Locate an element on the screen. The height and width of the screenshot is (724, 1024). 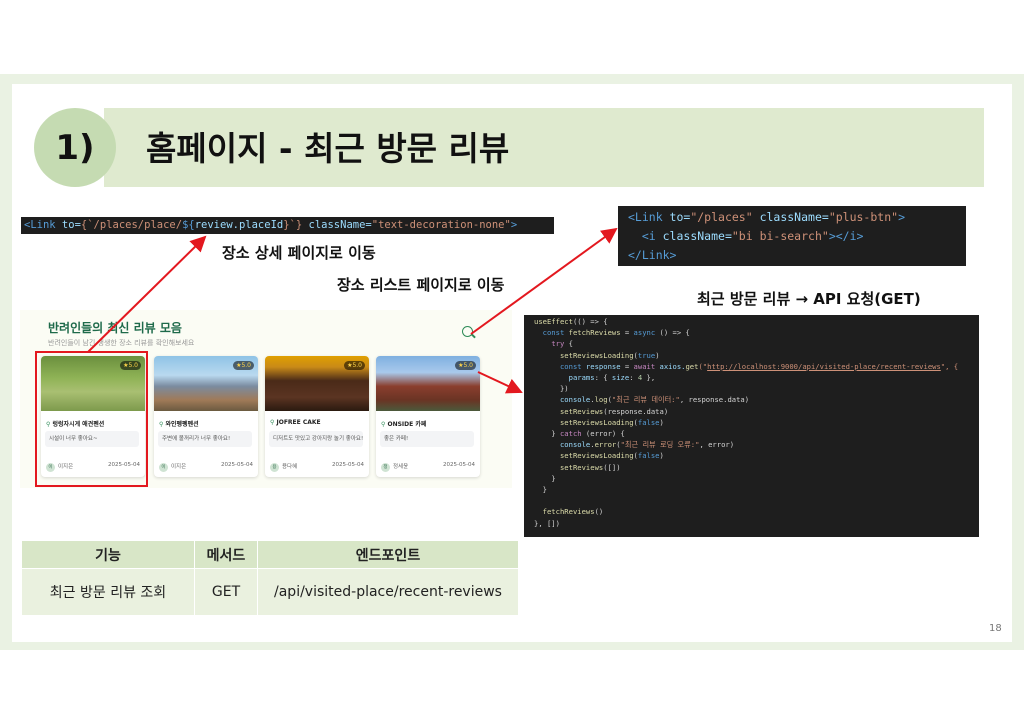
table-header-row: 기능 메서드 엔드포인트 is located at coordinates (270, 554).